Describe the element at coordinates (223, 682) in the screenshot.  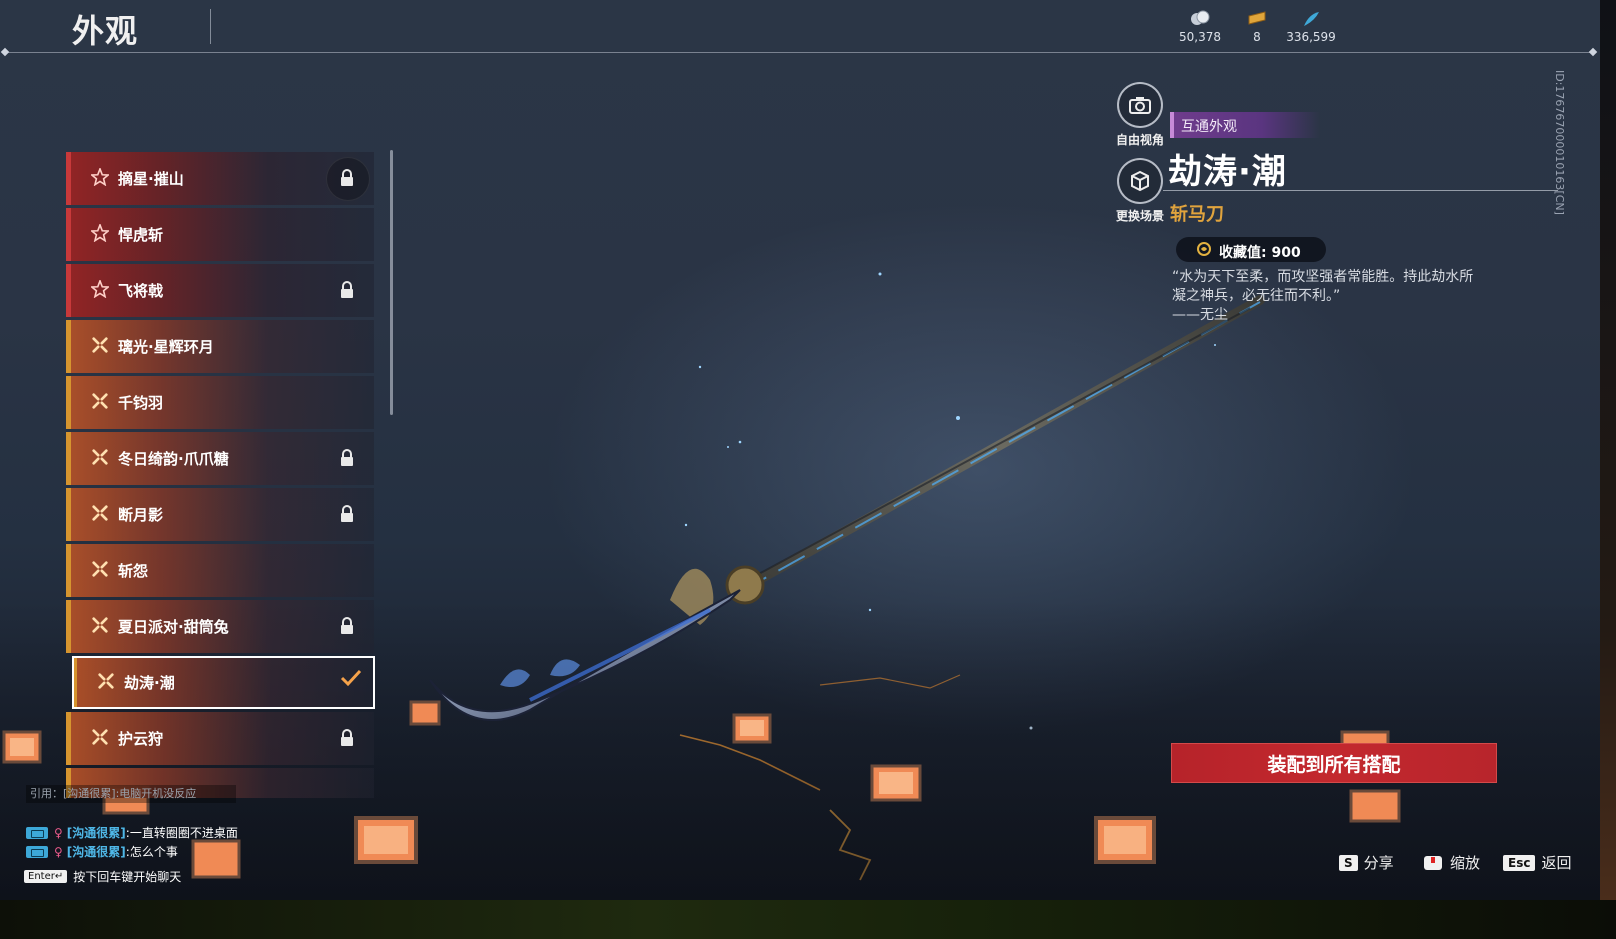
I see `list-item-selected: 劫涛·潮` at that location.